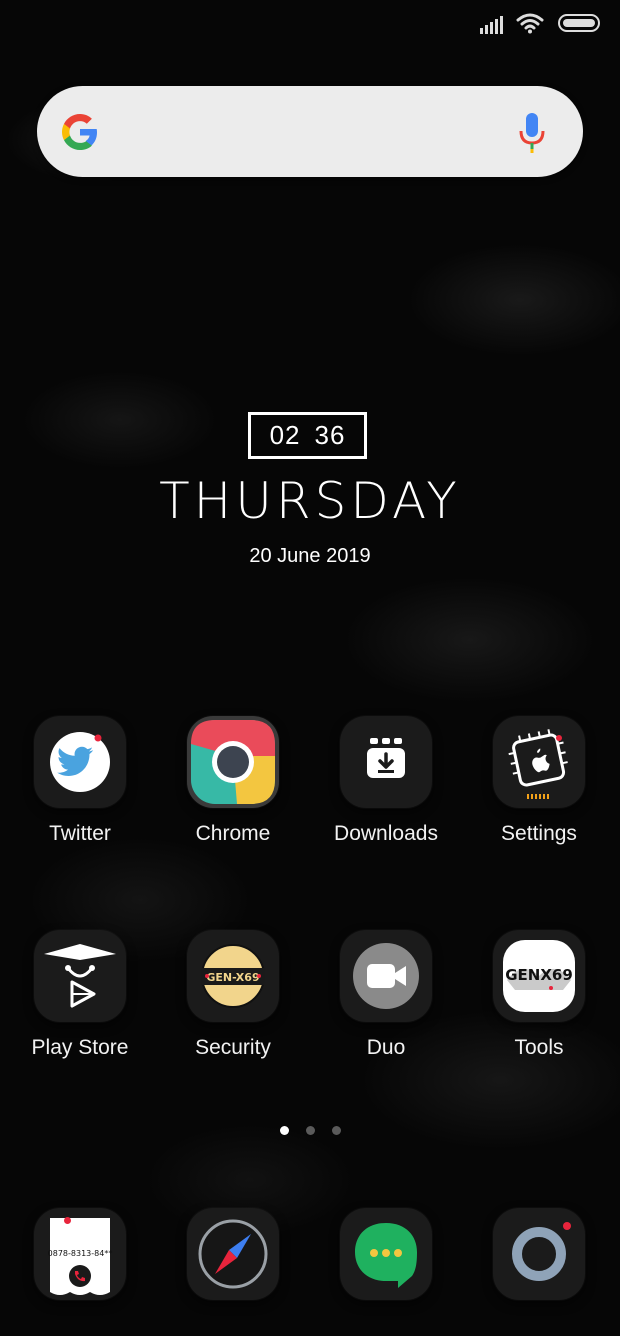 The image size is (620, 1336). I want to click on app-label: Play Store, so click(80, 1047).